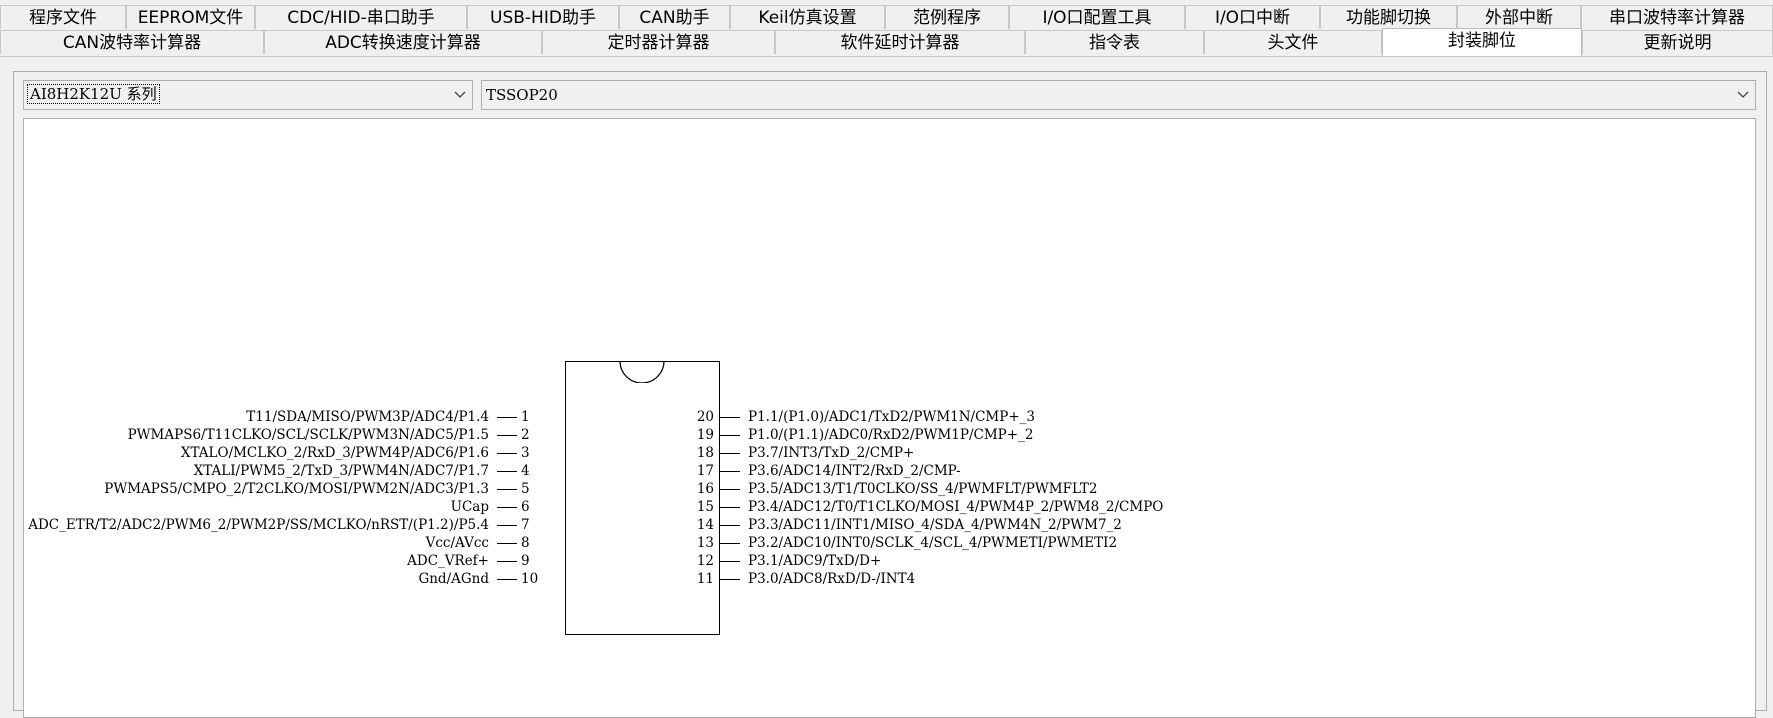 Image resolution: width=1773 pixels, height=718 pixels. Describe the element at coordinates (63, 17) in the screenshot. I see `tab-program-file: 程序文件` at that location.